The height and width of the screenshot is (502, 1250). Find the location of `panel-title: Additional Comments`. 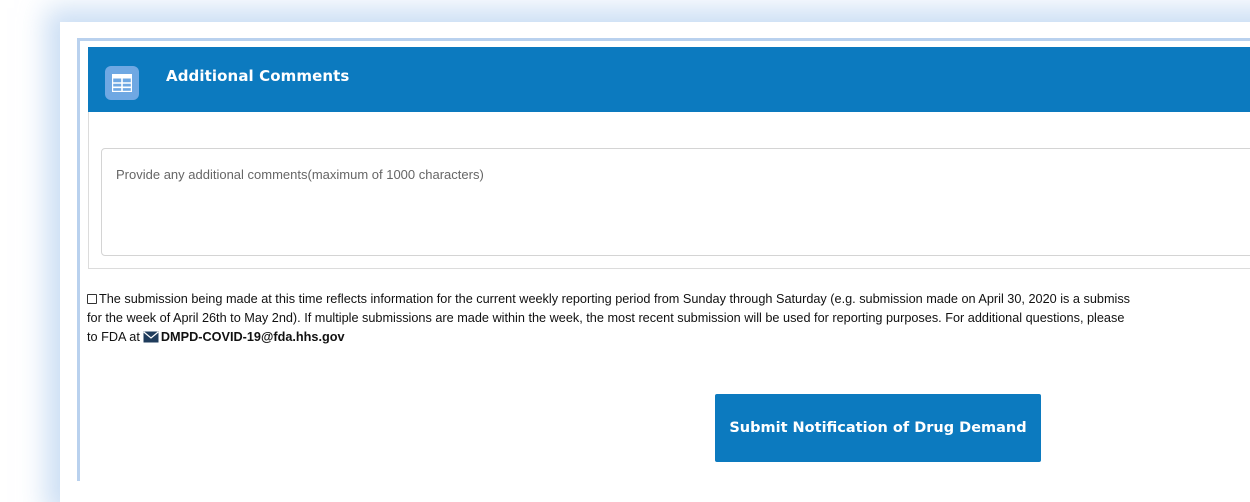

panel-title: Additional Comments is located at coordinates (258, 76).